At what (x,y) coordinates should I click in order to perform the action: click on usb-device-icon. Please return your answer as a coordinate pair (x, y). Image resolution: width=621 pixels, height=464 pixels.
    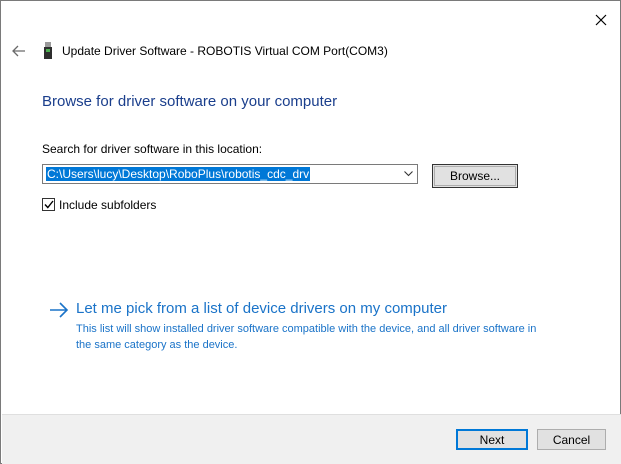
    Looking at the image, I should click on (48, 50).